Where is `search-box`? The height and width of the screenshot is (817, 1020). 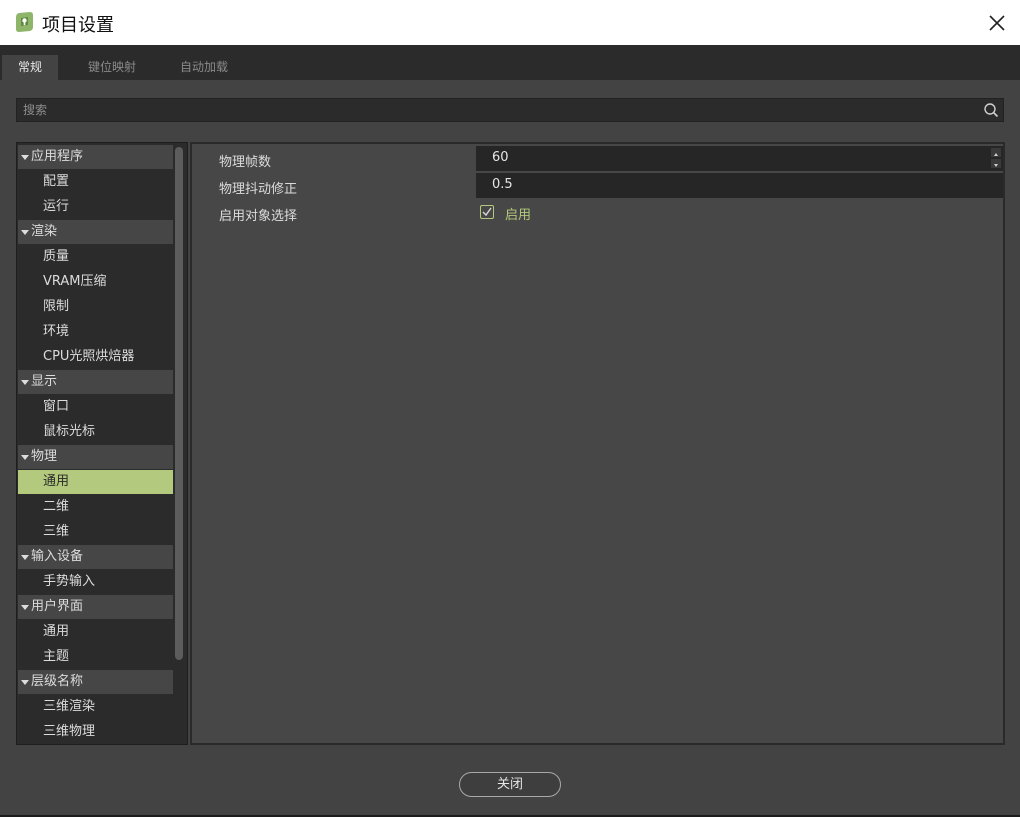 search-box is located at coordinates (510, 110).